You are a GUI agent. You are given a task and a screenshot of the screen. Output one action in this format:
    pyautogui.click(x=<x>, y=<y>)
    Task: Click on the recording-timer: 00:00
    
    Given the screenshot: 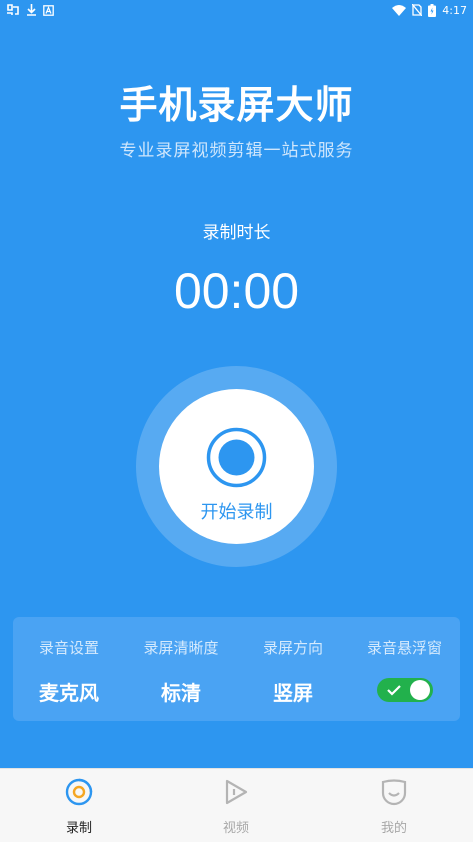 What is the action you would take?
    pyautogui.click(x=236, y=291)
    